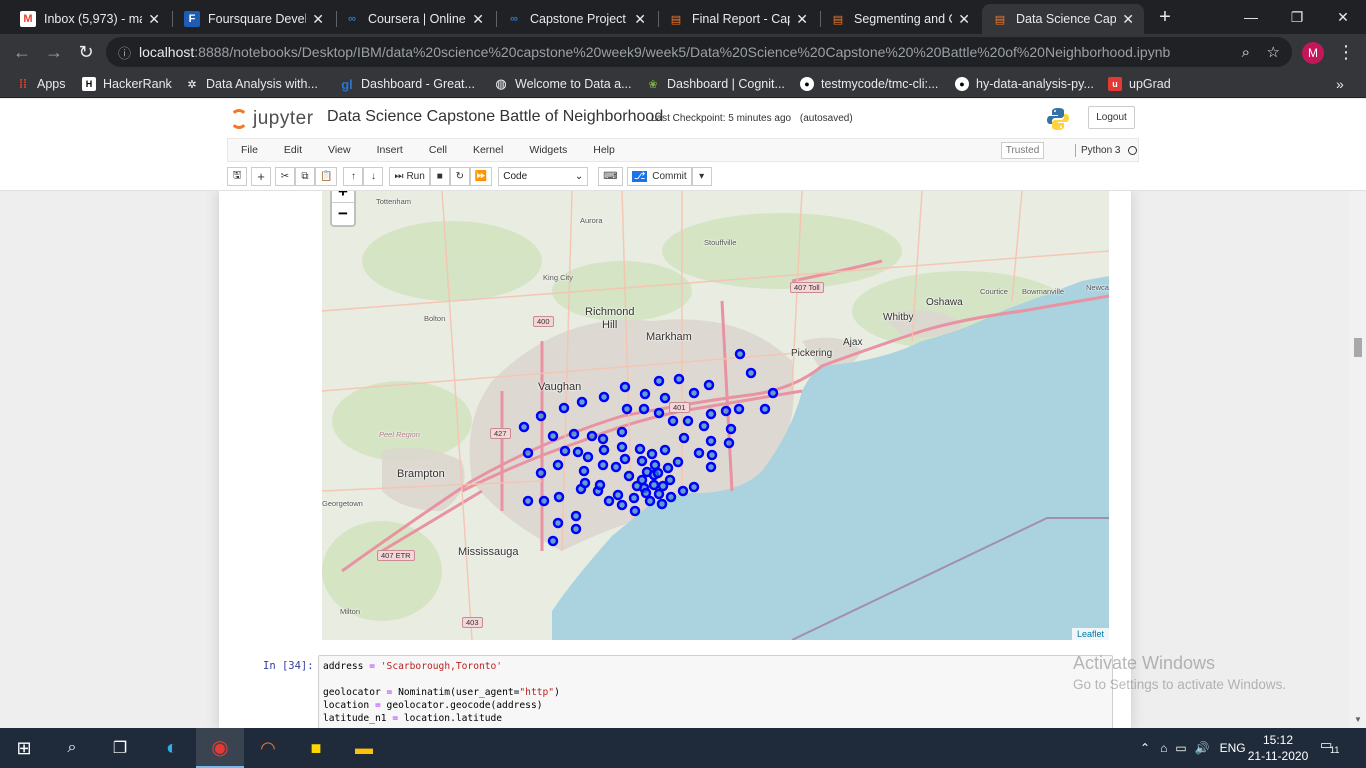  Describe the element at coordinates (1358, 459) in the screenshot. I see `page-scrollbar: ▼` at that location.